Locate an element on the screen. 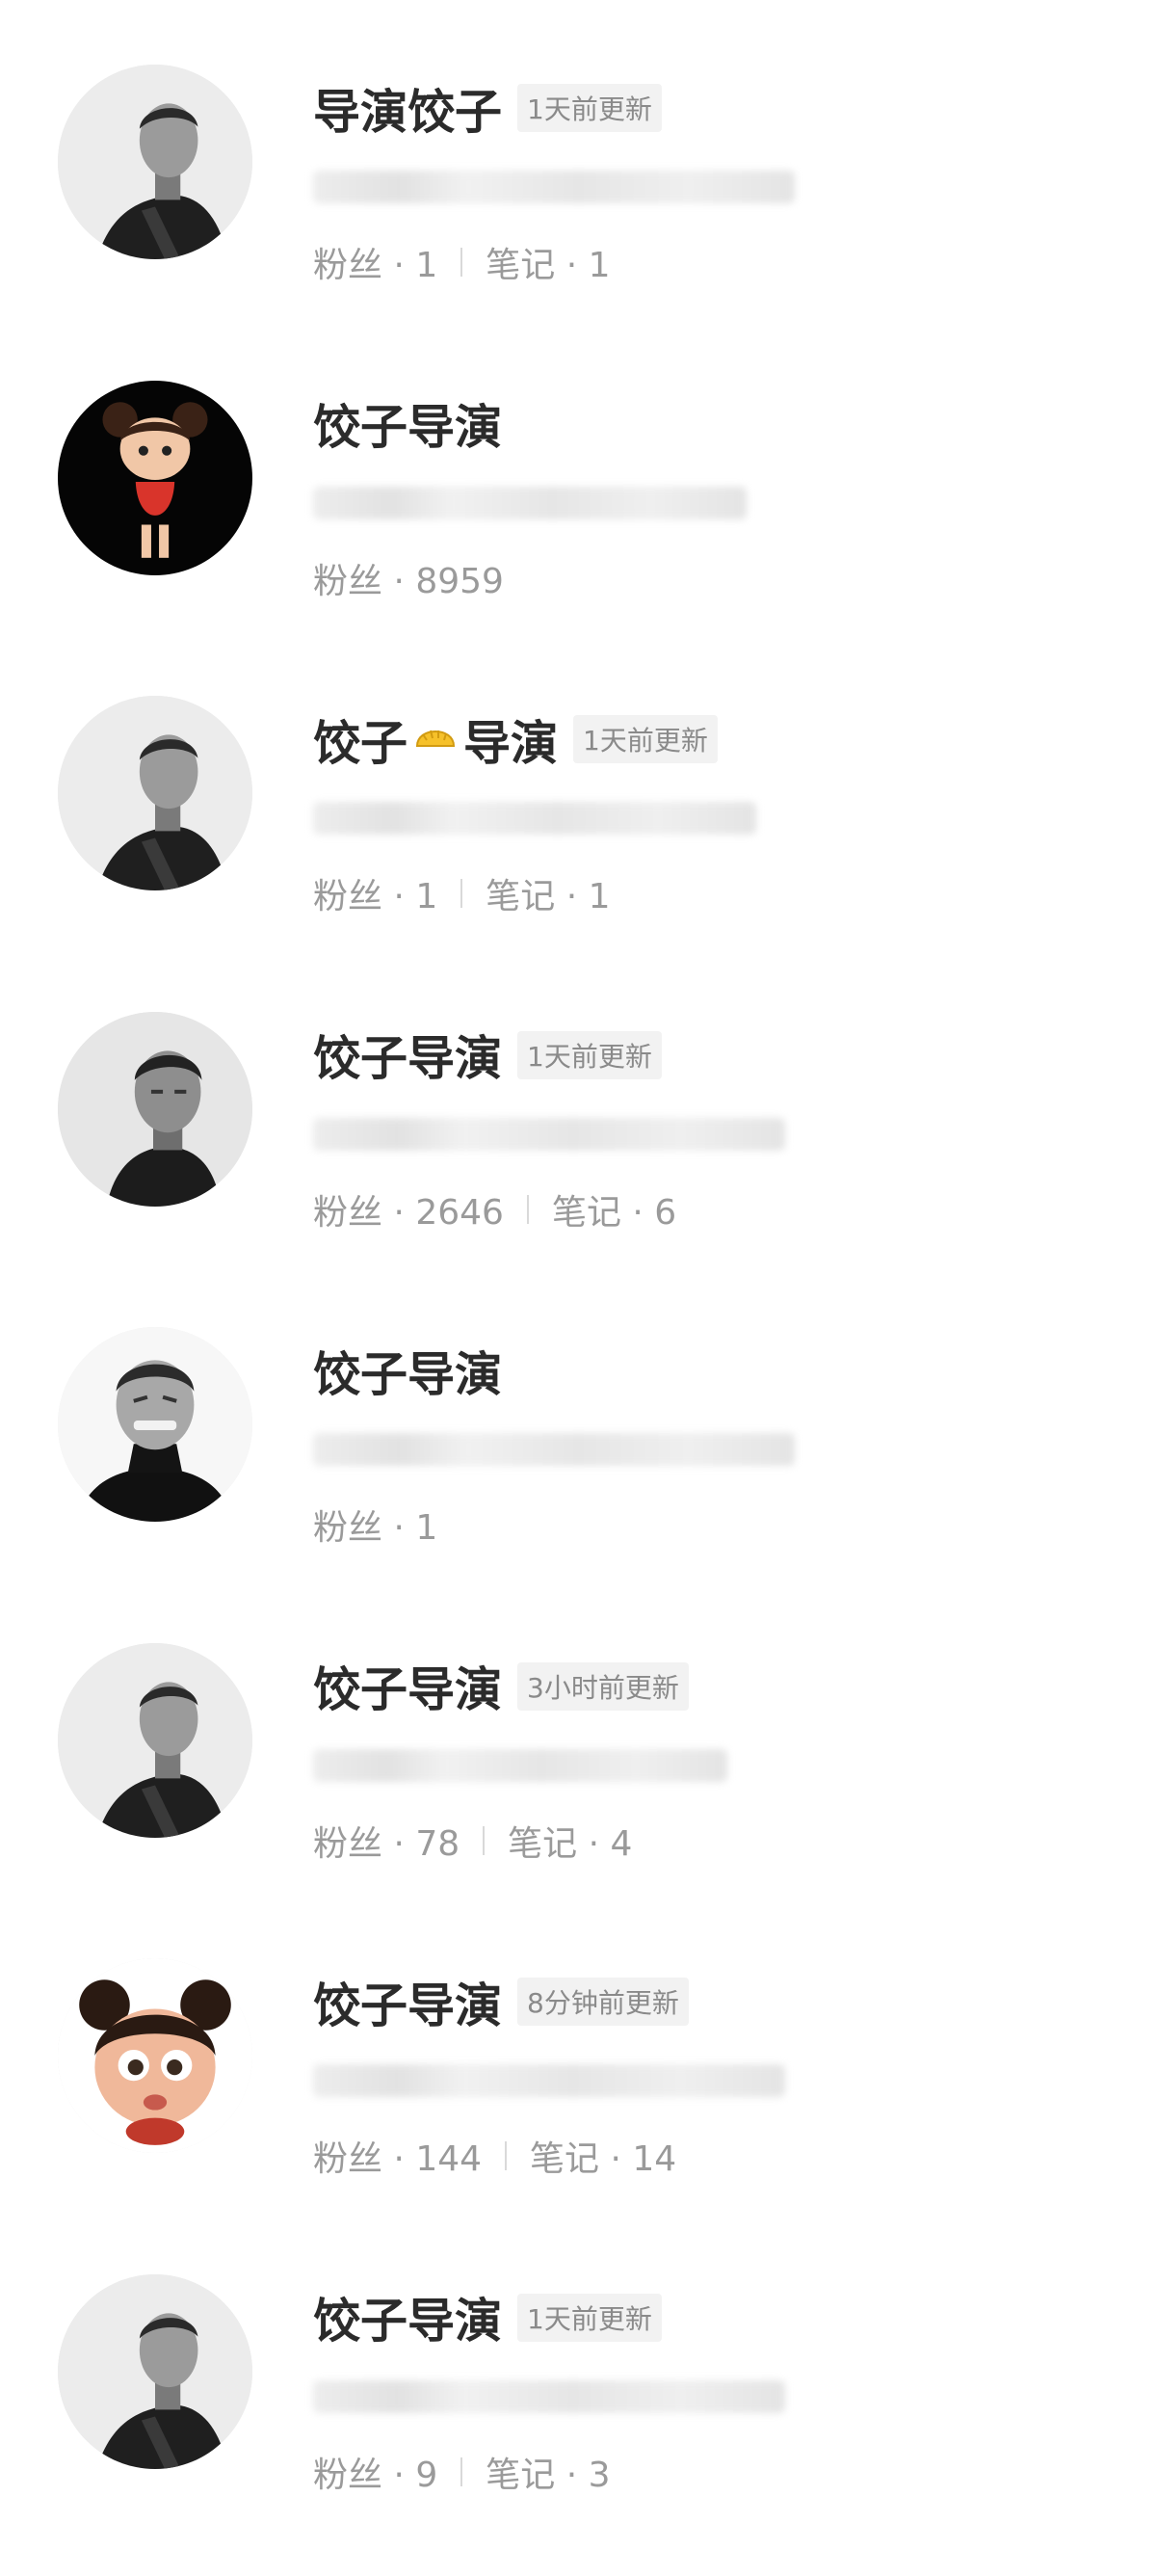  account-stats: 粉丝 · 9 笔记 · 3 is located at coordinates (462, 2472).